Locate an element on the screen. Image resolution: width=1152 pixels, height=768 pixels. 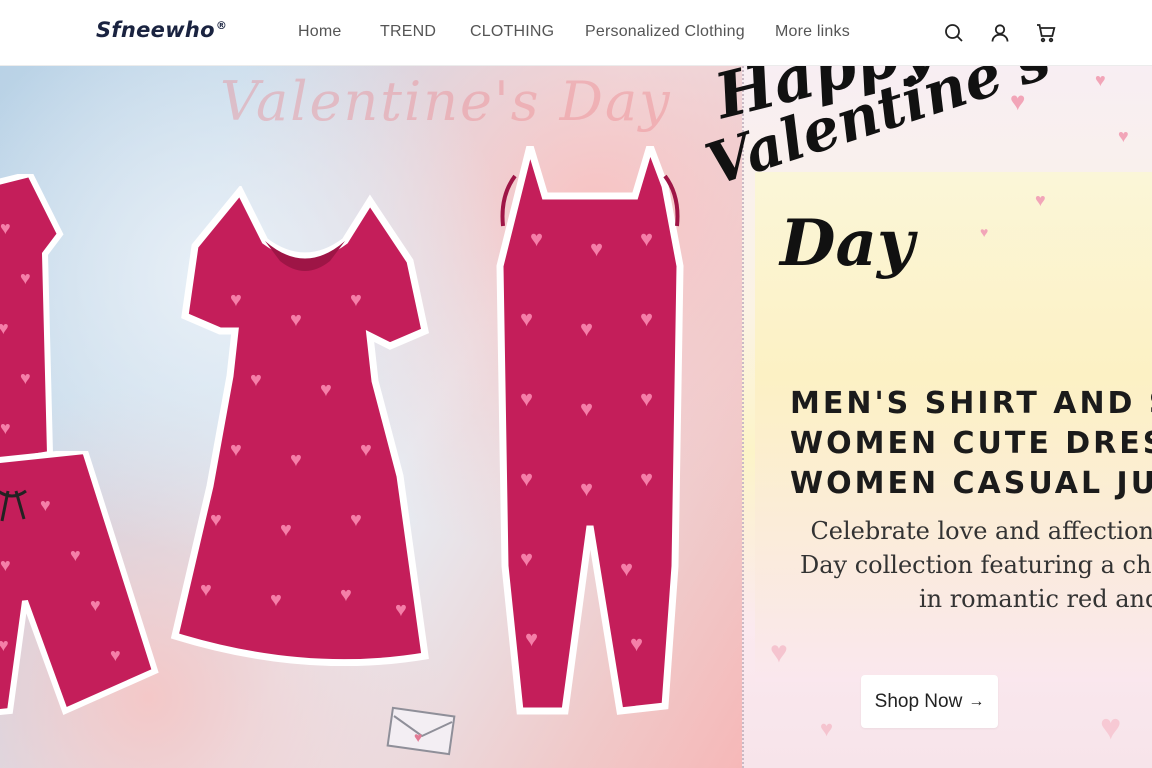
arrow-right-icon: → is located at coordinates (976, 701).